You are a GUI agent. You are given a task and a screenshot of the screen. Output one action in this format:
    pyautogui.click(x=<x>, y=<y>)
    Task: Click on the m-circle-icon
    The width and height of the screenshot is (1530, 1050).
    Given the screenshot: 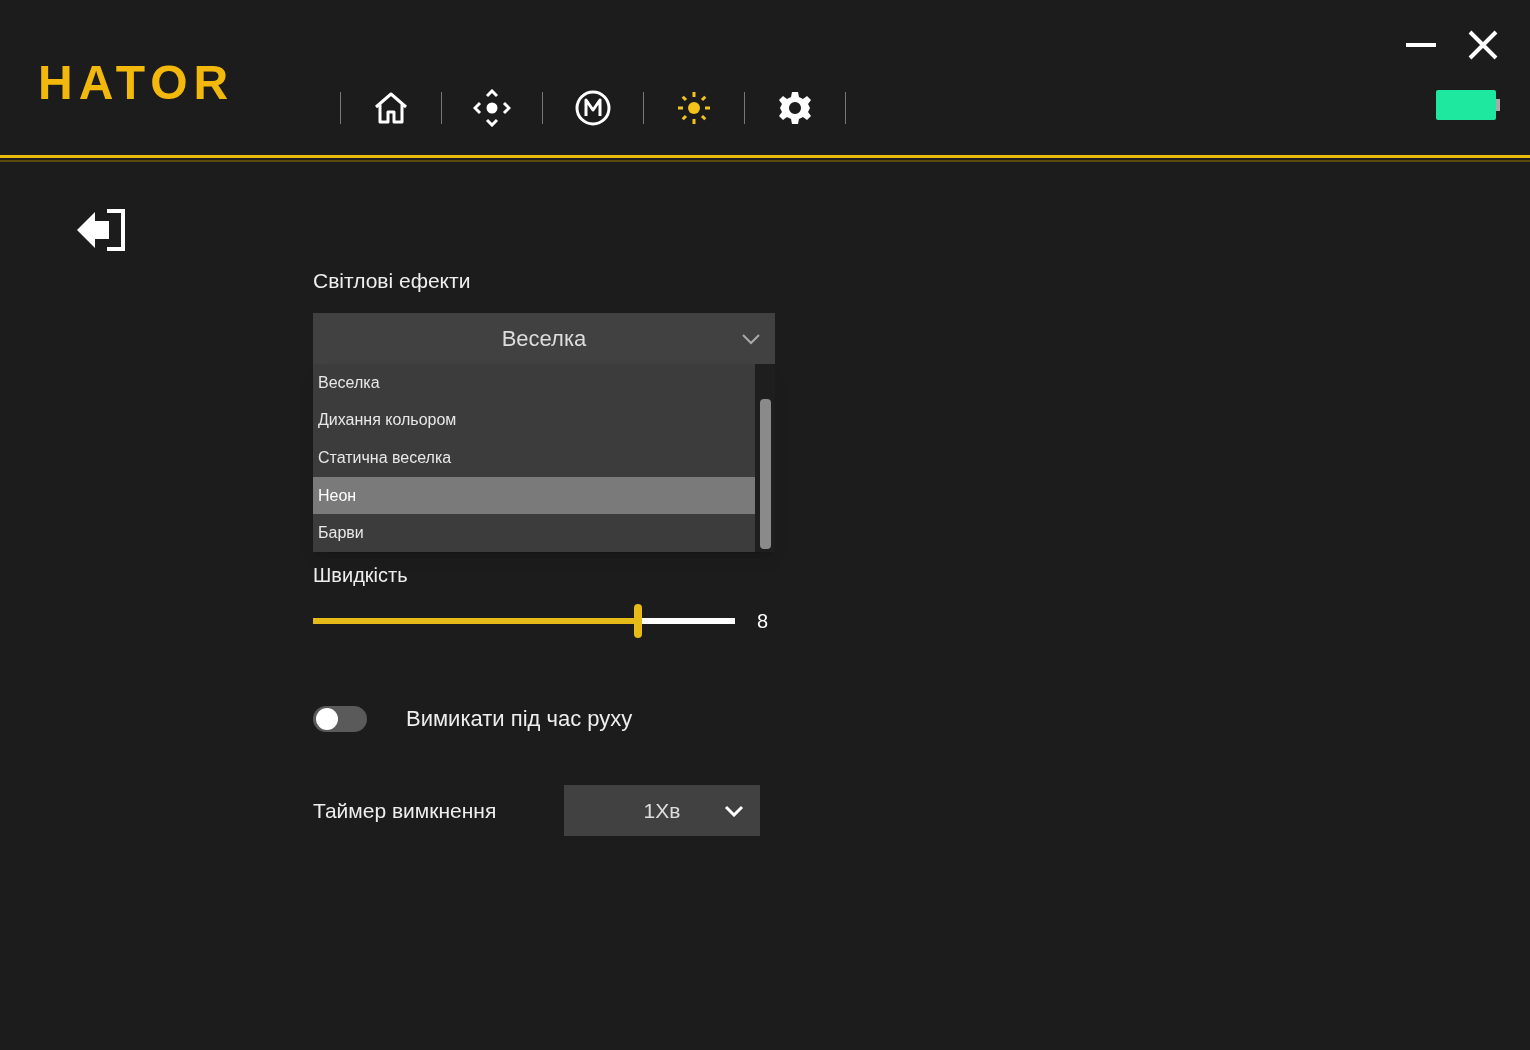 What is the action you would take?
    pyautogui.click(x=593, y=108)
    